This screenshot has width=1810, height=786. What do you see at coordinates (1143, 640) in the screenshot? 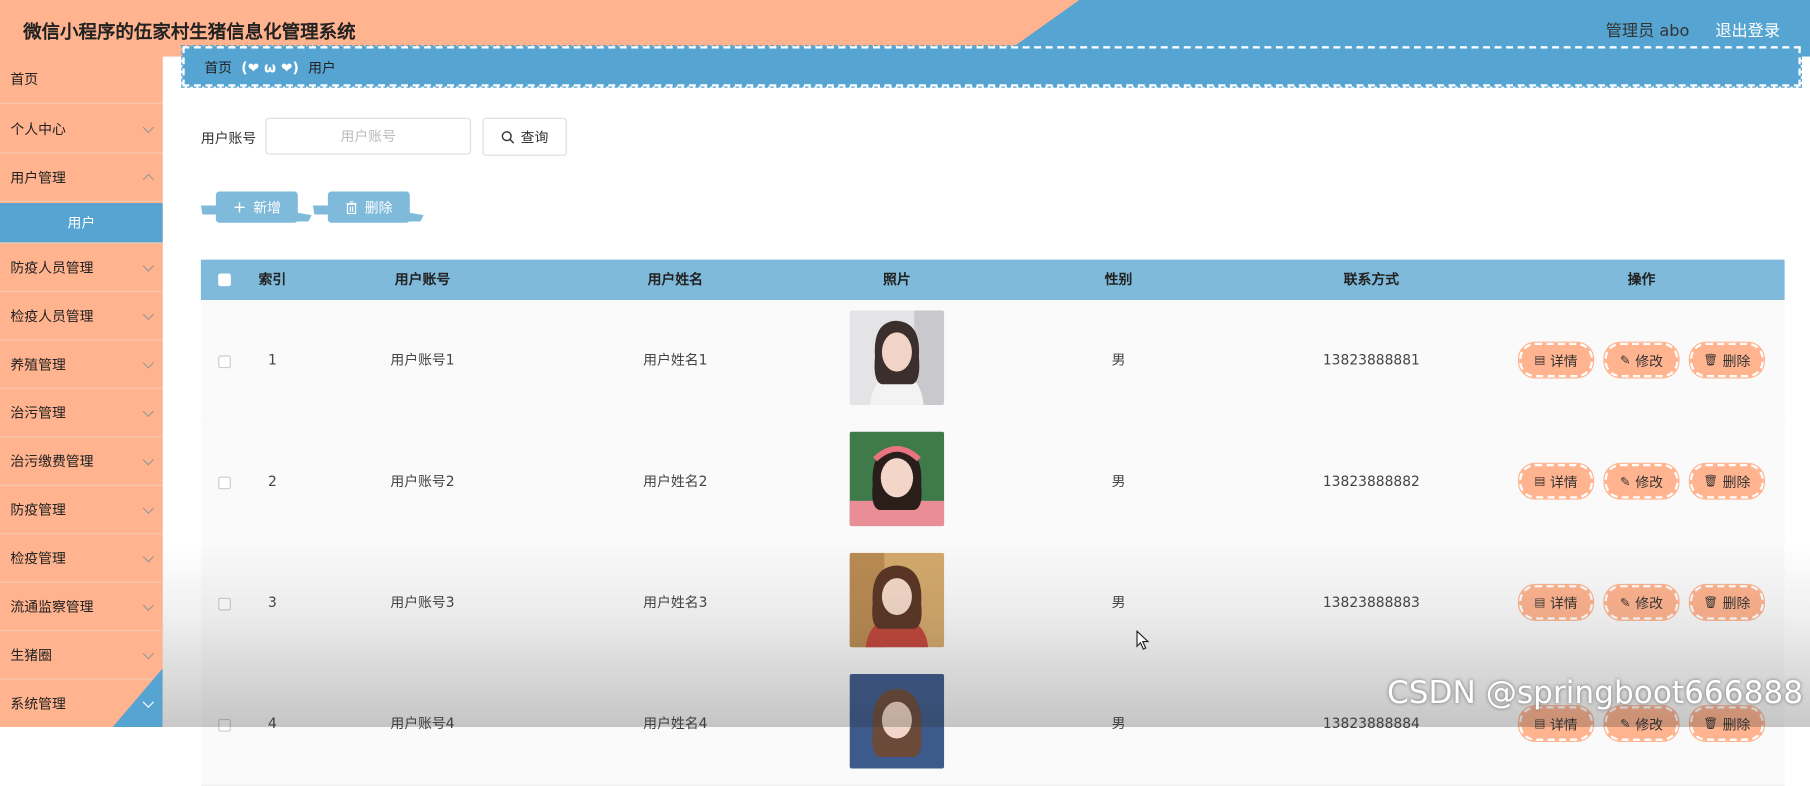
I see `mouse-cursor-icon` at bounding box center [1143, 640].